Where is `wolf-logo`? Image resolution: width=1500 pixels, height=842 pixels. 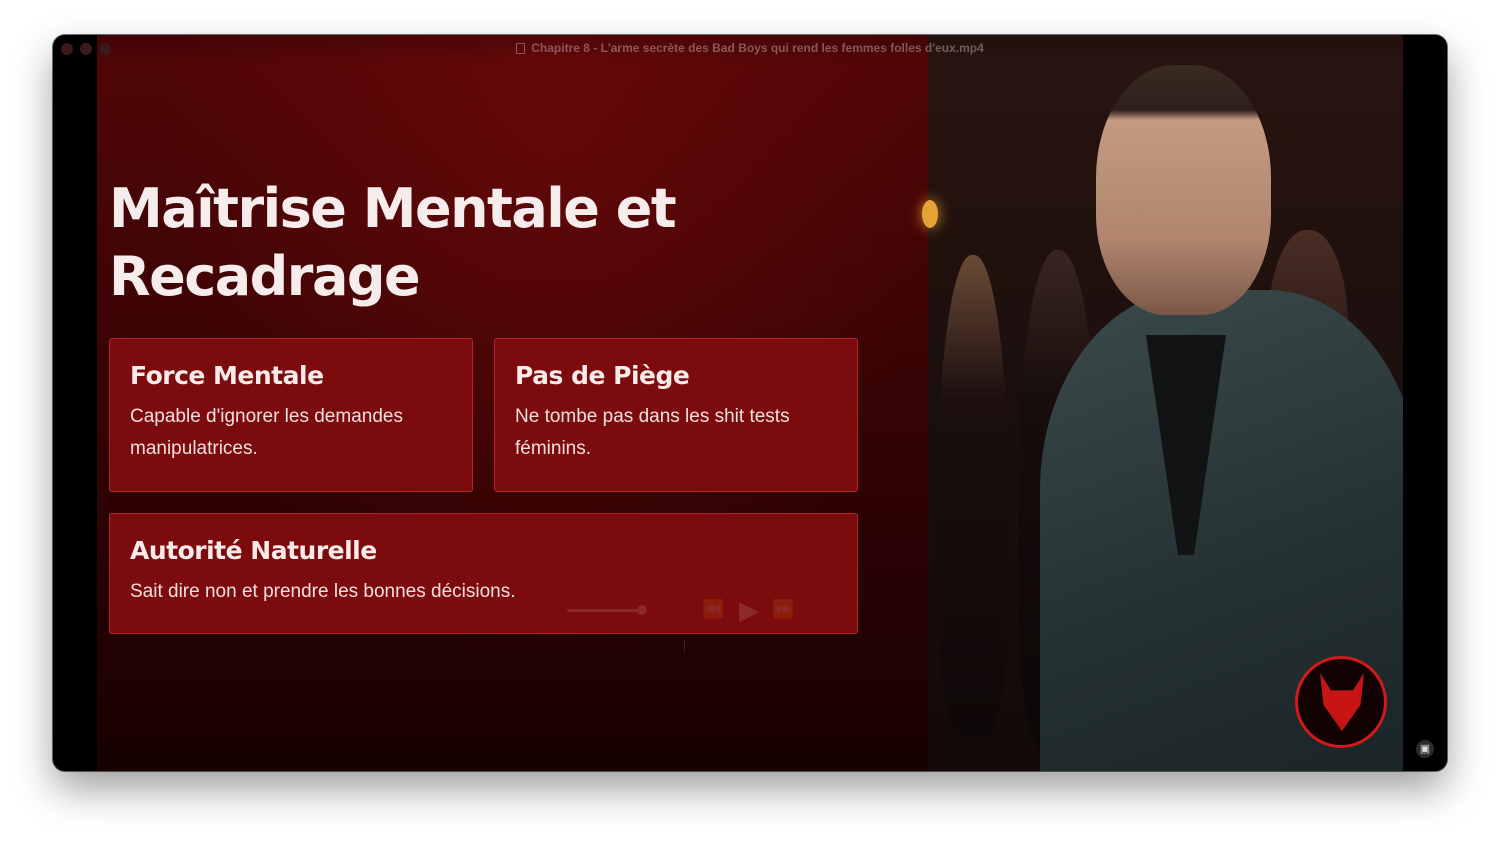
wolf-logo is located at coordinates (1341, 702).